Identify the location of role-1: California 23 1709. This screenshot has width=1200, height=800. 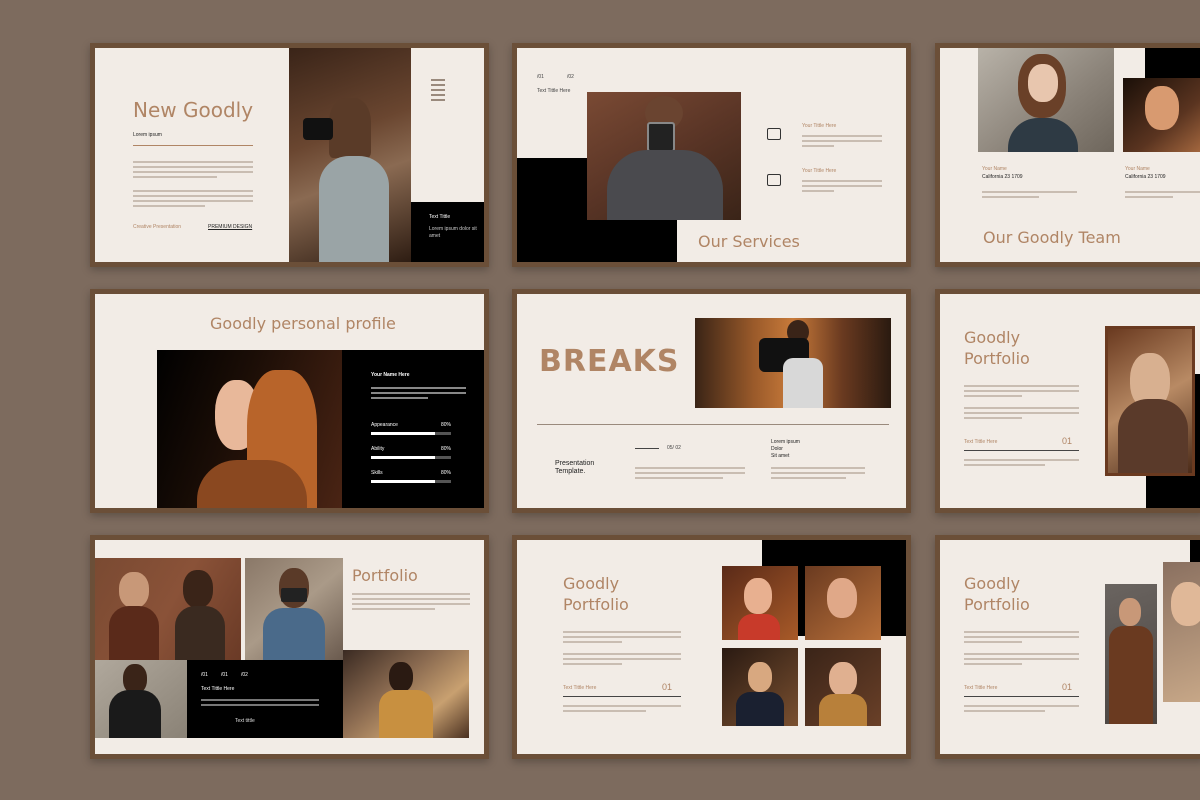
(1002, 177).